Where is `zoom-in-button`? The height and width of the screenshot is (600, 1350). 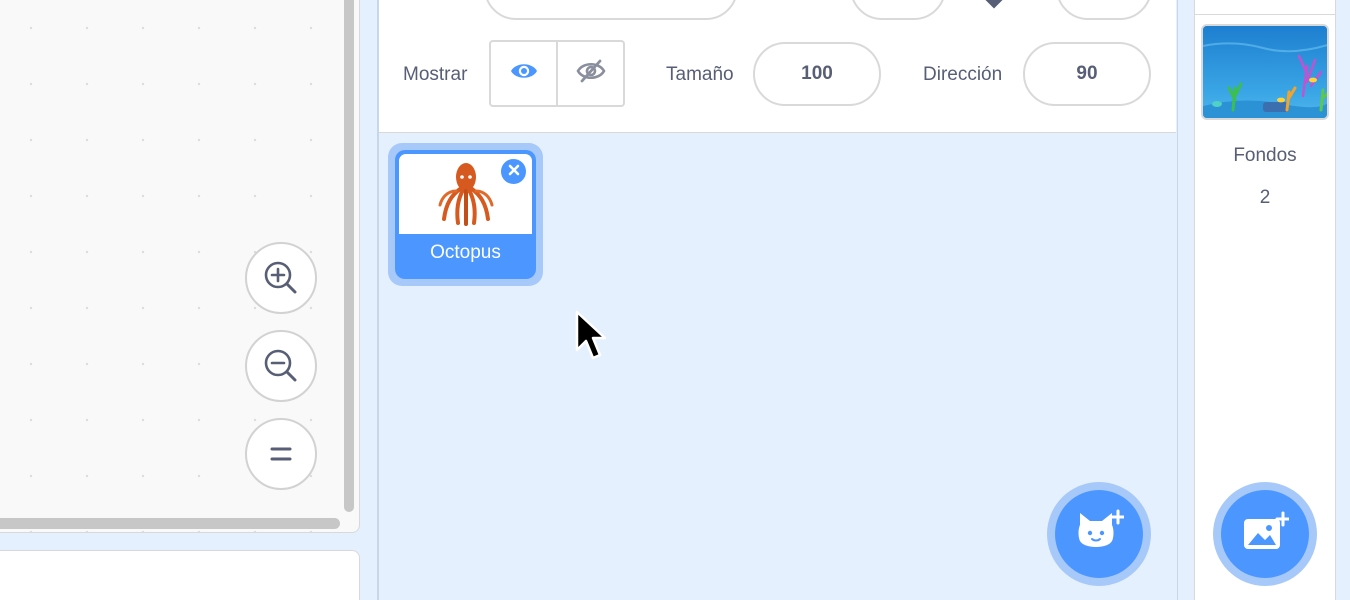
zoom-in-button is located at coordinates (281, 278).